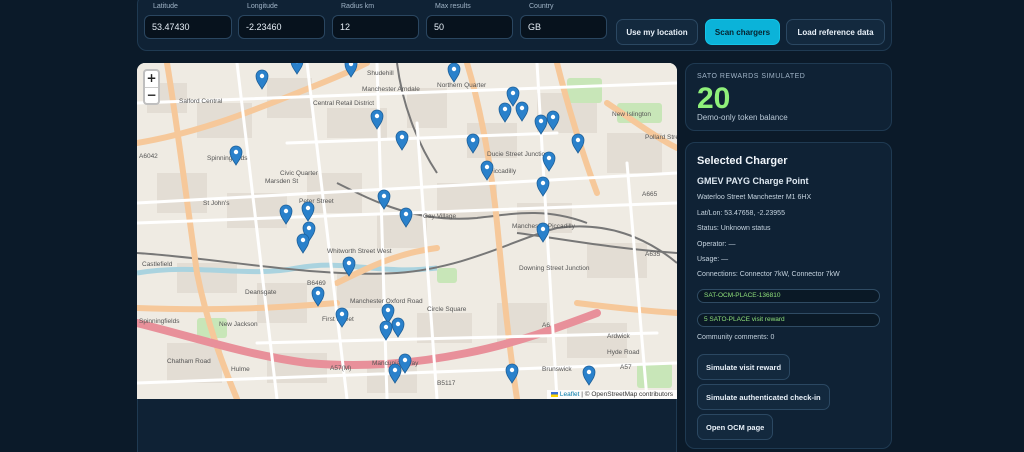 The image size is (1024, 452). What do you see at coordinates (446, 383) in the screenshot?
I see `map-place-label: B5117` at bounding box center [446, 383].